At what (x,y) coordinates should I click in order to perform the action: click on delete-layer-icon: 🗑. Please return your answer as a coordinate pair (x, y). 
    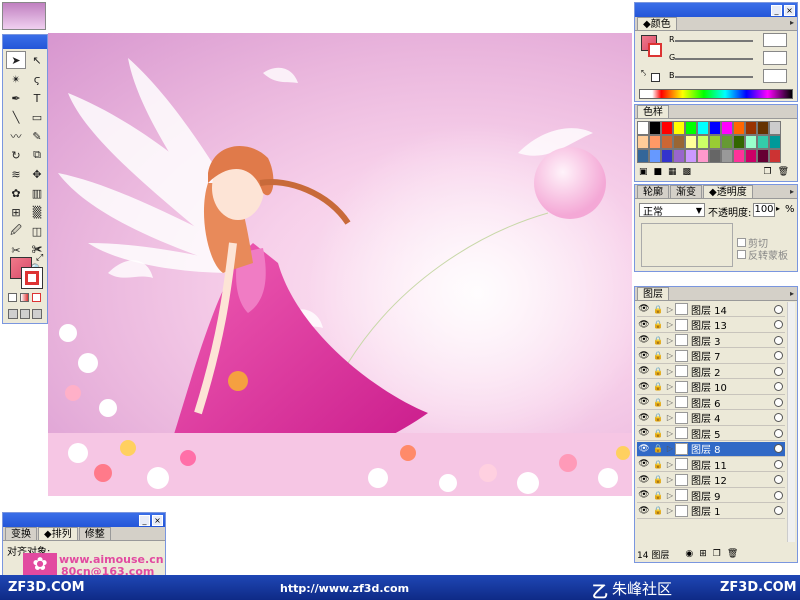
    Looking at the image, I should click on (732, 554).